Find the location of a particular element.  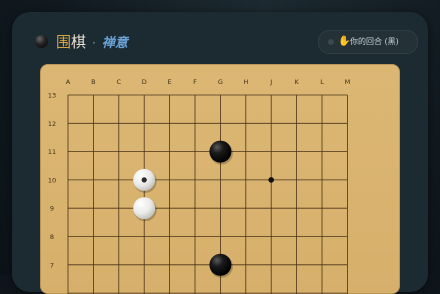

column-label: E is located at coordinates (170, 82).